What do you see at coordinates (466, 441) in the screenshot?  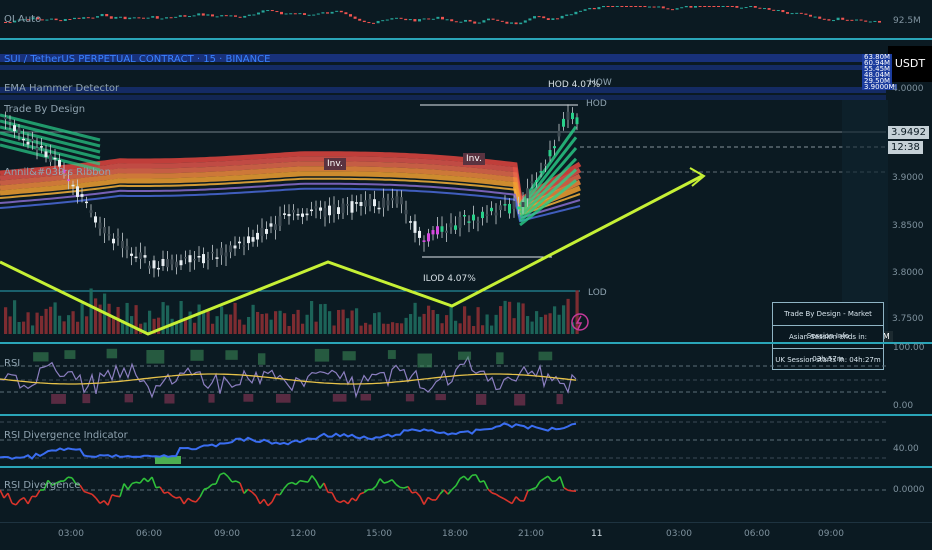 I see `divergence-chart` at bounding box center [466, 441].